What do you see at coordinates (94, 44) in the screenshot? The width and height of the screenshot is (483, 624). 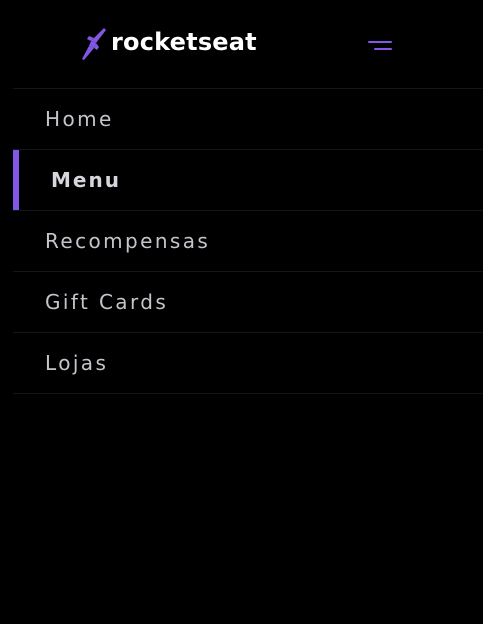 I see `rocket-icon` at bounding box center [94, 44].